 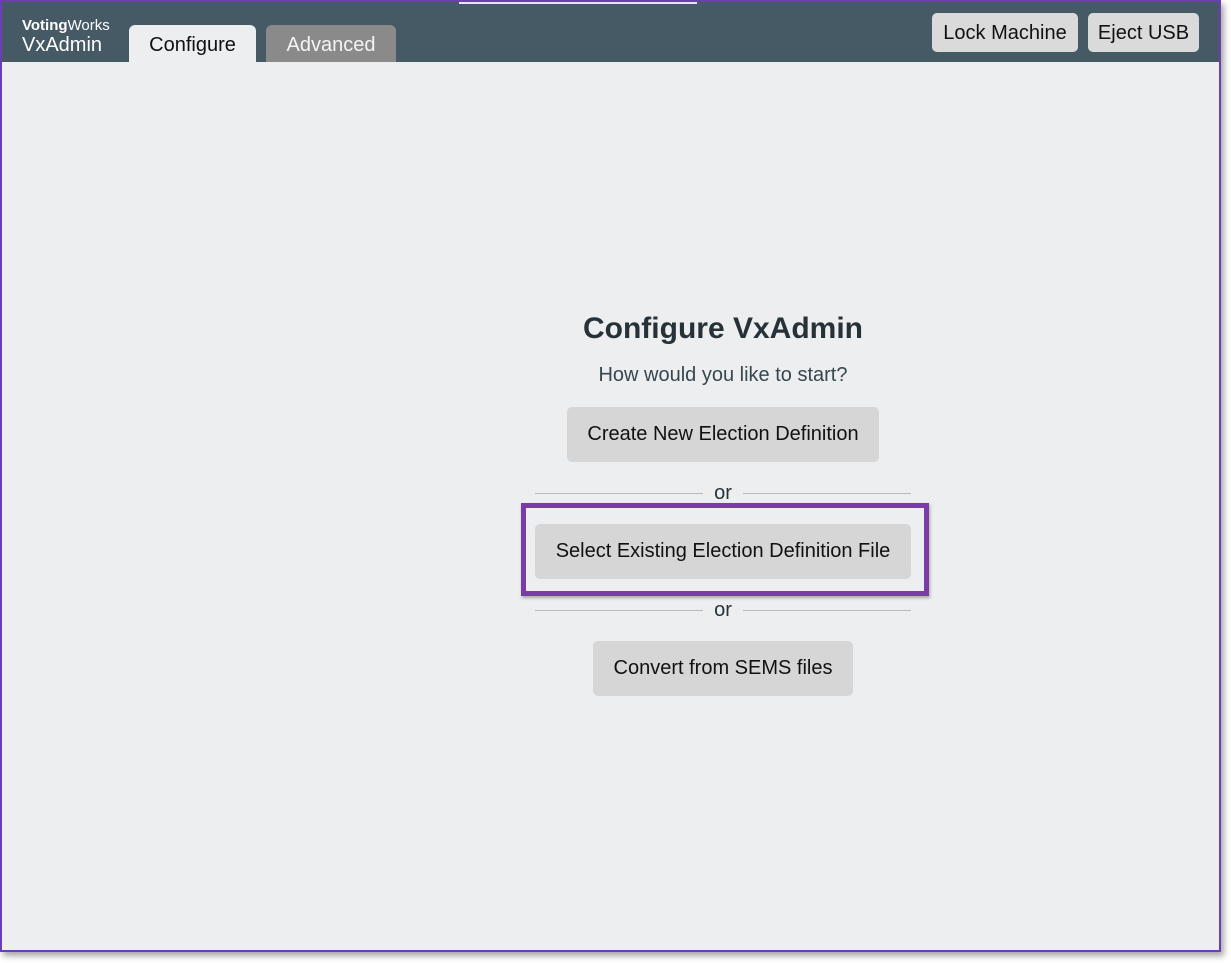 I want to click on page-subtitle: How would you like to start?, so click(x=723, y=375).